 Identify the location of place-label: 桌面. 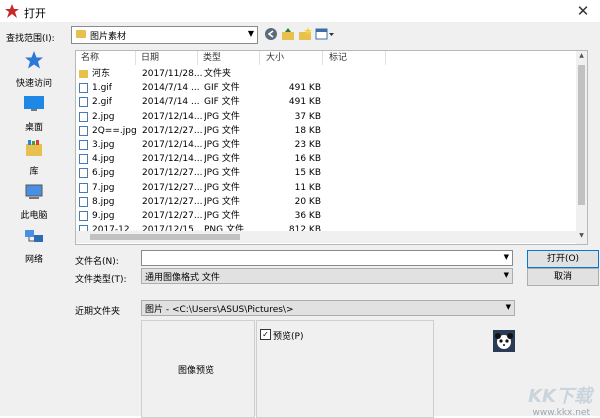
(33, 128).